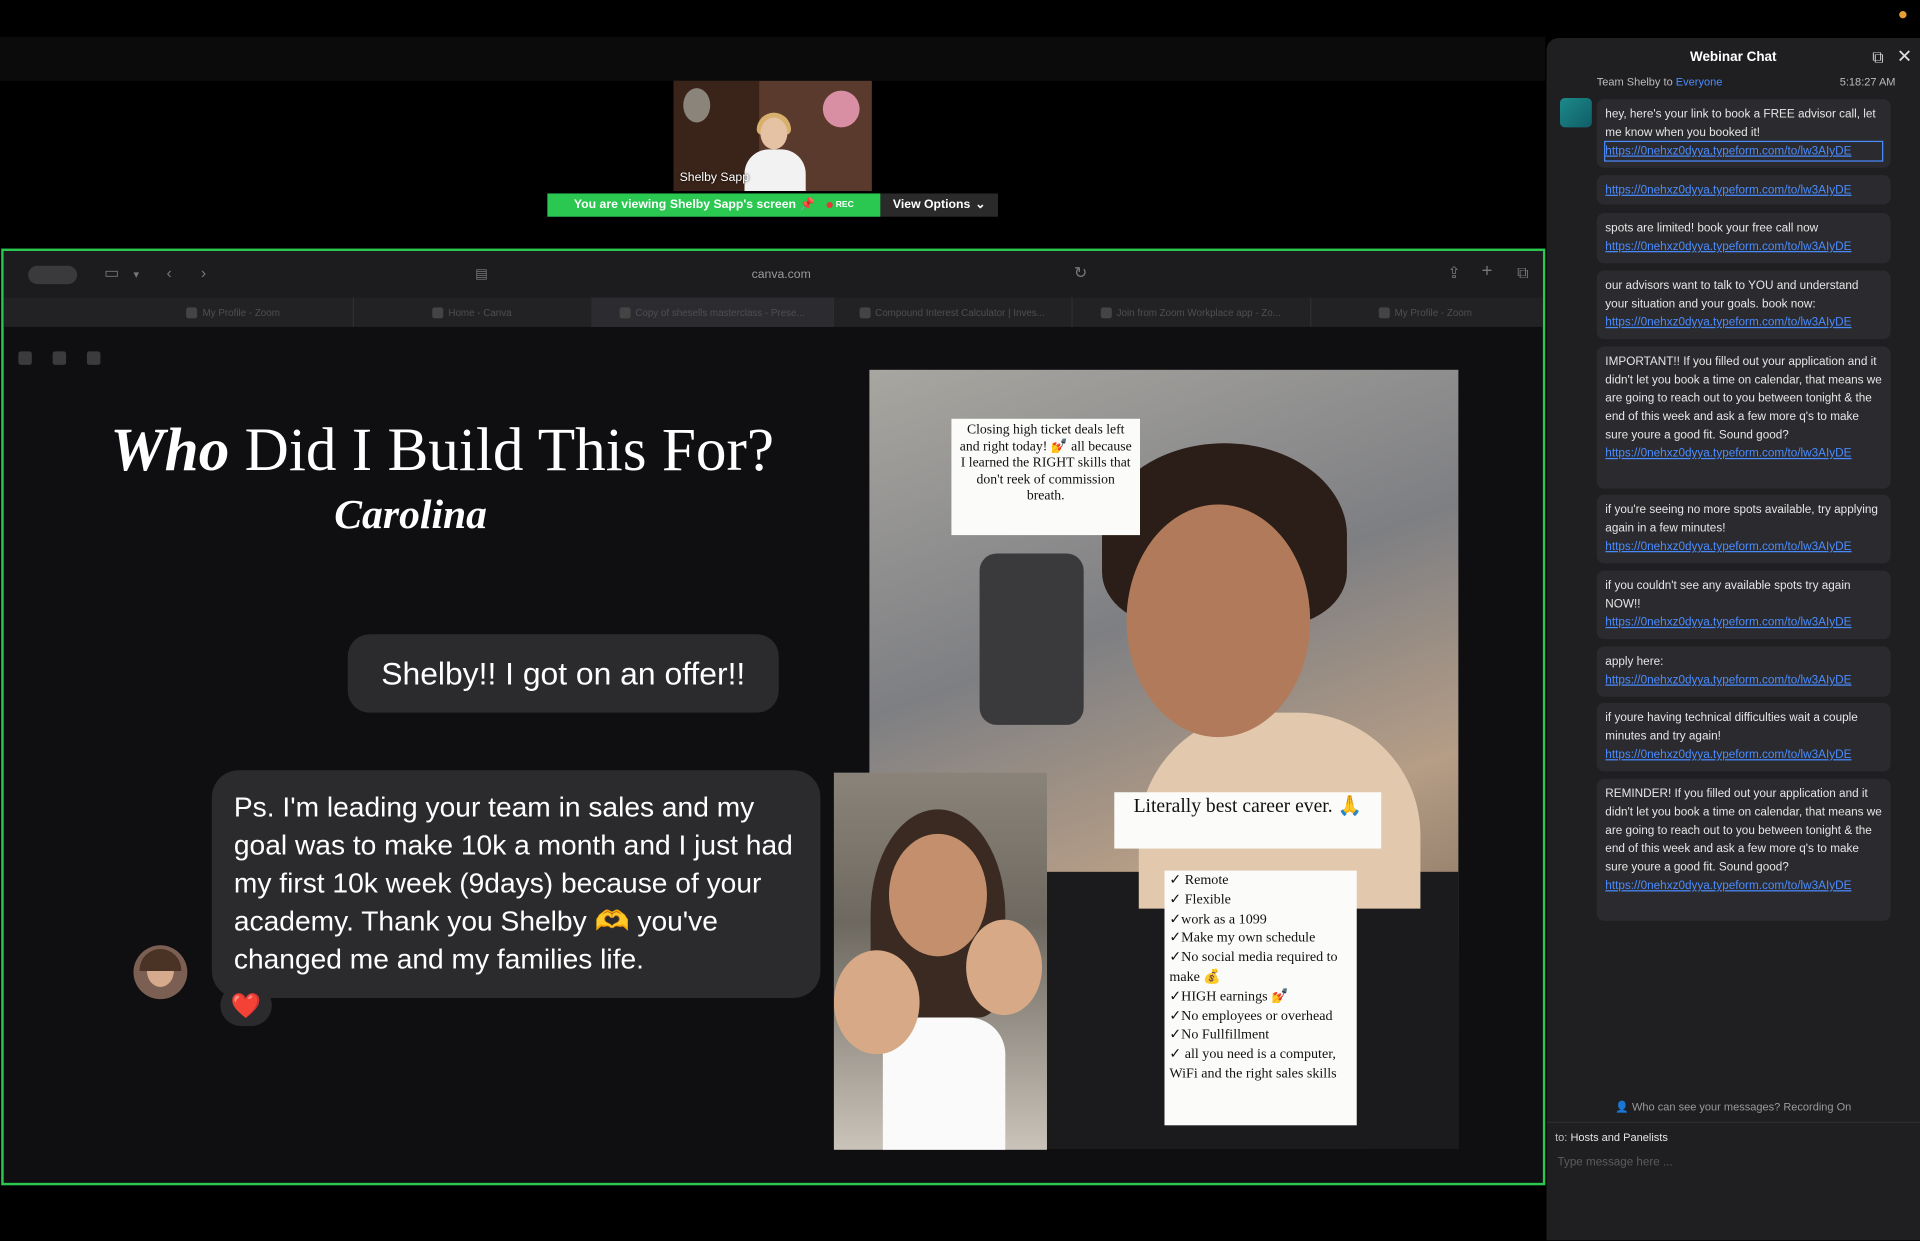 The width and height of the screenshot is (1920, 1241). What do you see at coordinates (1904, 56) in the screenshot?
I see `close-icon: ✕` at bounding box center [1904, 56].